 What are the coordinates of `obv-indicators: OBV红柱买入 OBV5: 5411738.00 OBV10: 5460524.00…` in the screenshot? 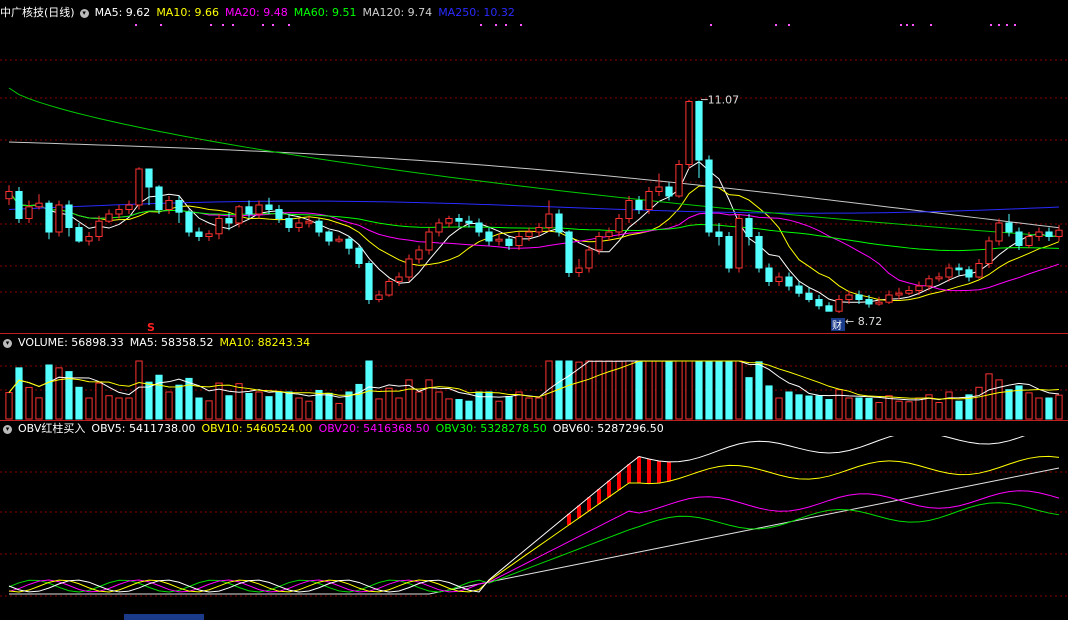 It's located at (344, 428).